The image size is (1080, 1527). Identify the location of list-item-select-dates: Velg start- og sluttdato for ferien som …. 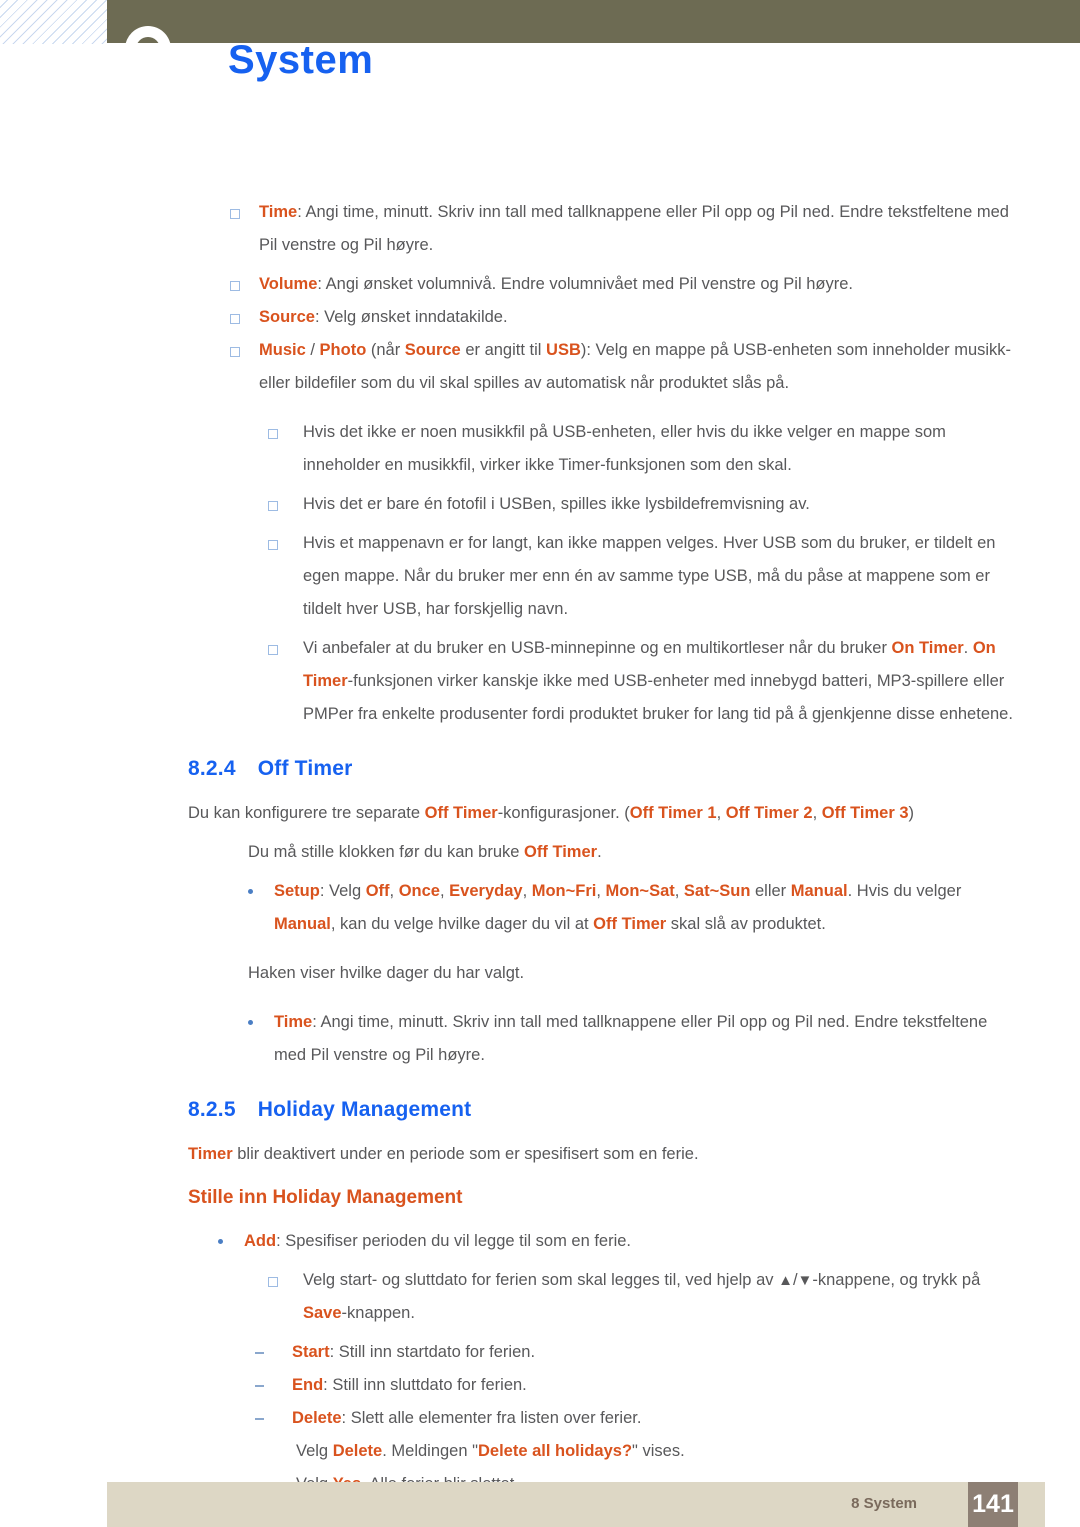
(643, 1297).